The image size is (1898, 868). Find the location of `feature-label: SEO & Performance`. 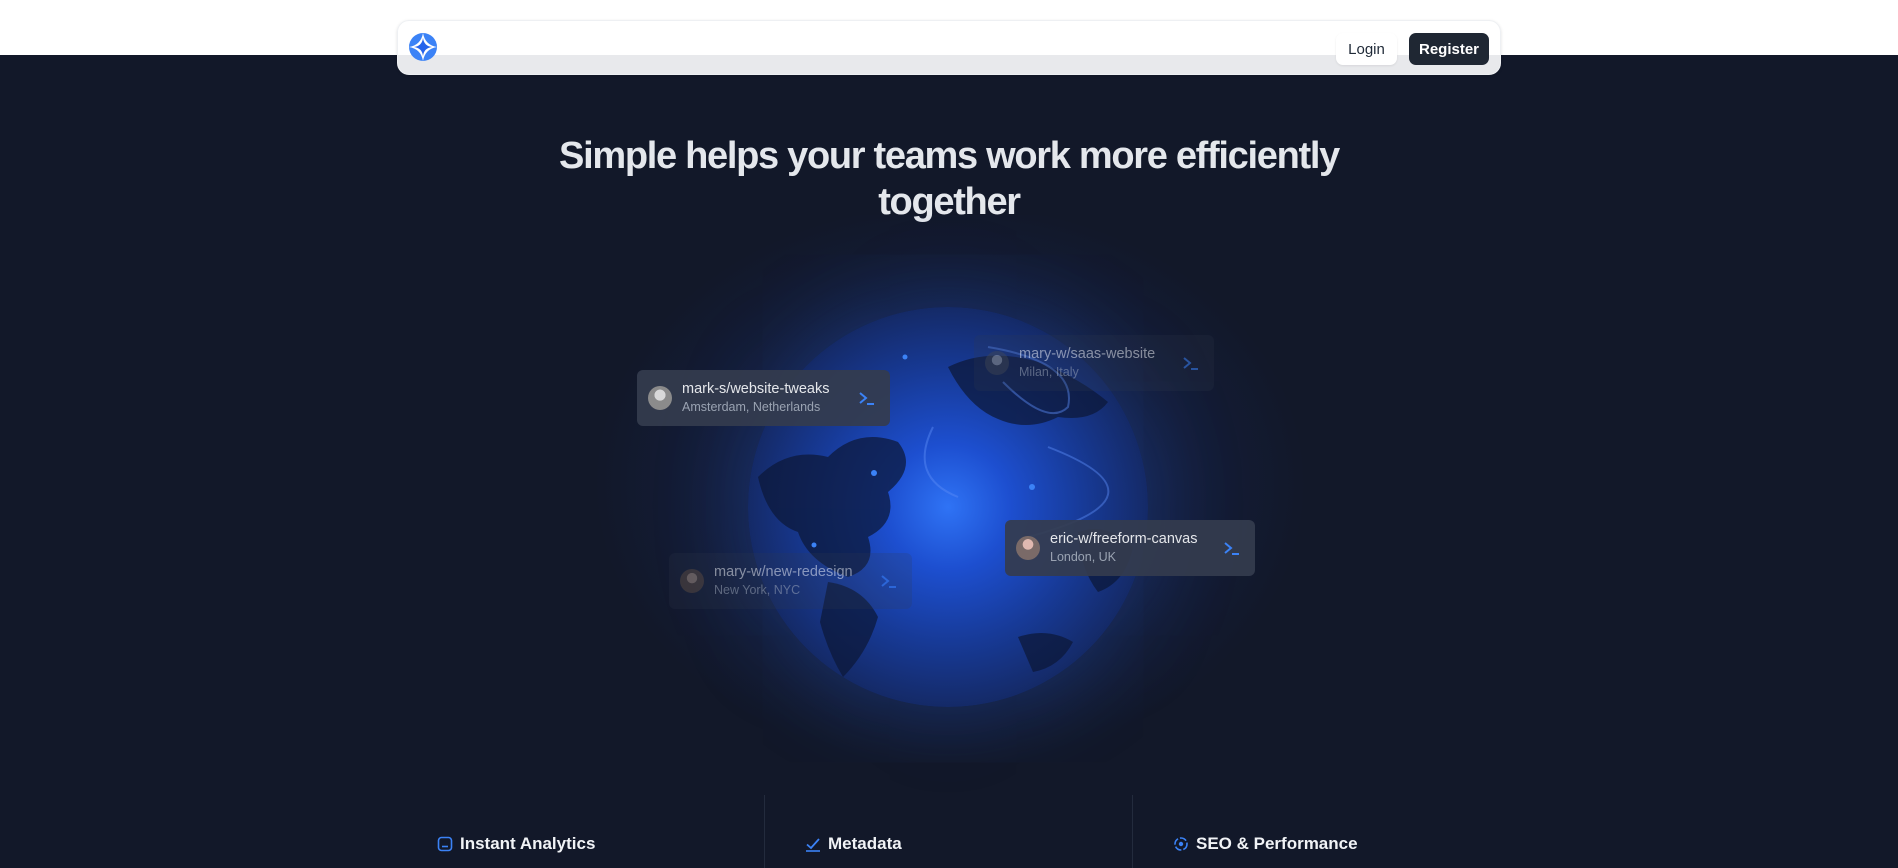

feature-label: SEO & Performance is located at coordinates (1277, 843).